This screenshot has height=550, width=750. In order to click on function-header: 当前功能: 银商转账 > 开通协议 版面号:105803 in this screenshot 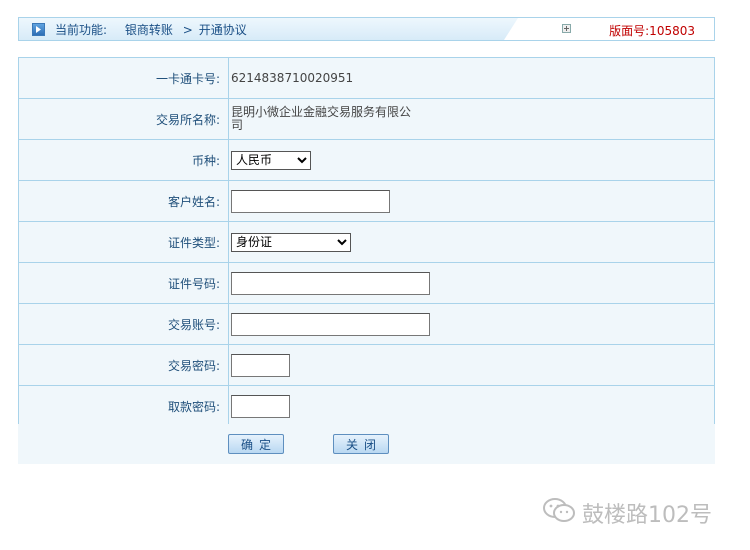, I will do `click(366, 29)`.